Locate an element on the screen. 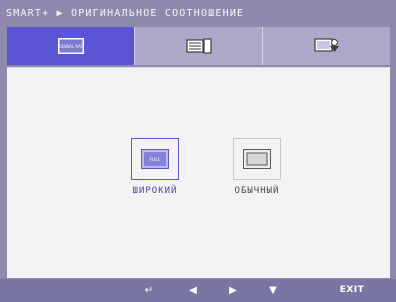  svg-text: FULL is located at coordinates (155, 160).